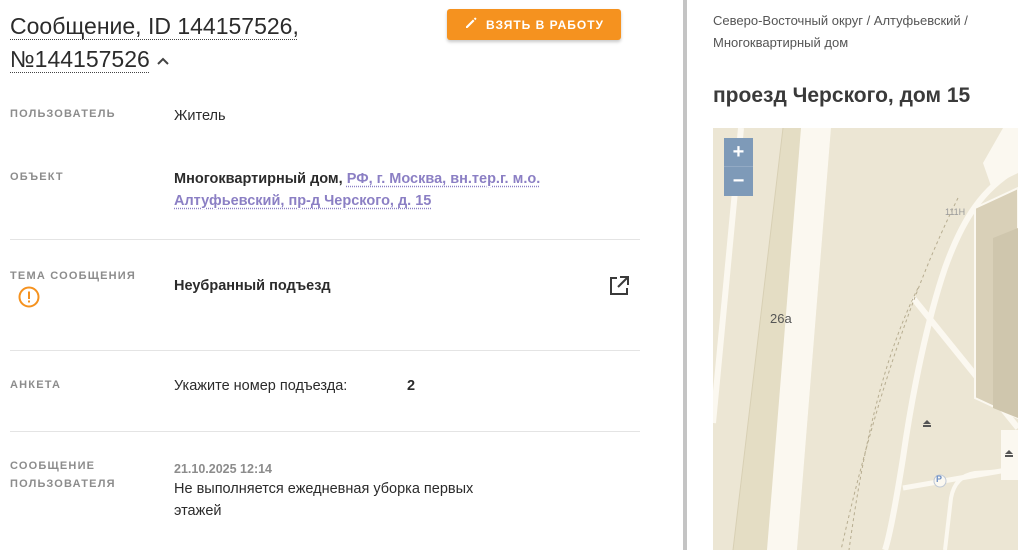 The width and height of the screenshot is (1018, 550). What do you see at coordinates (955, 212) in the screenshot?
I see `map-label-road: 111Н` at bounding box center [955, 212].